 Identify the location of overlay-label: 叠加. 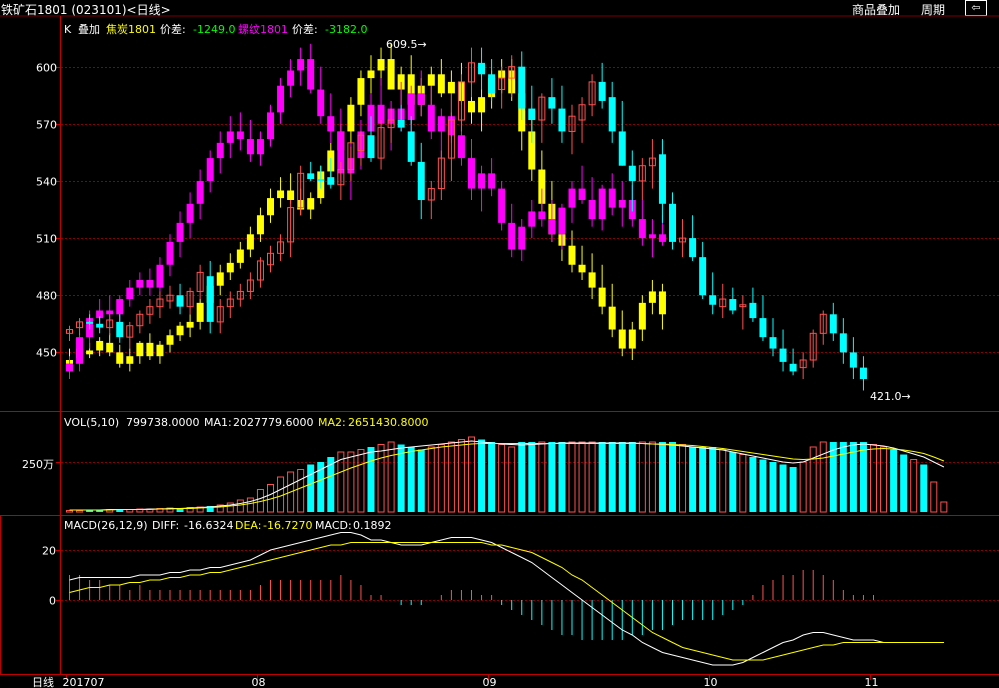
(89, 29).